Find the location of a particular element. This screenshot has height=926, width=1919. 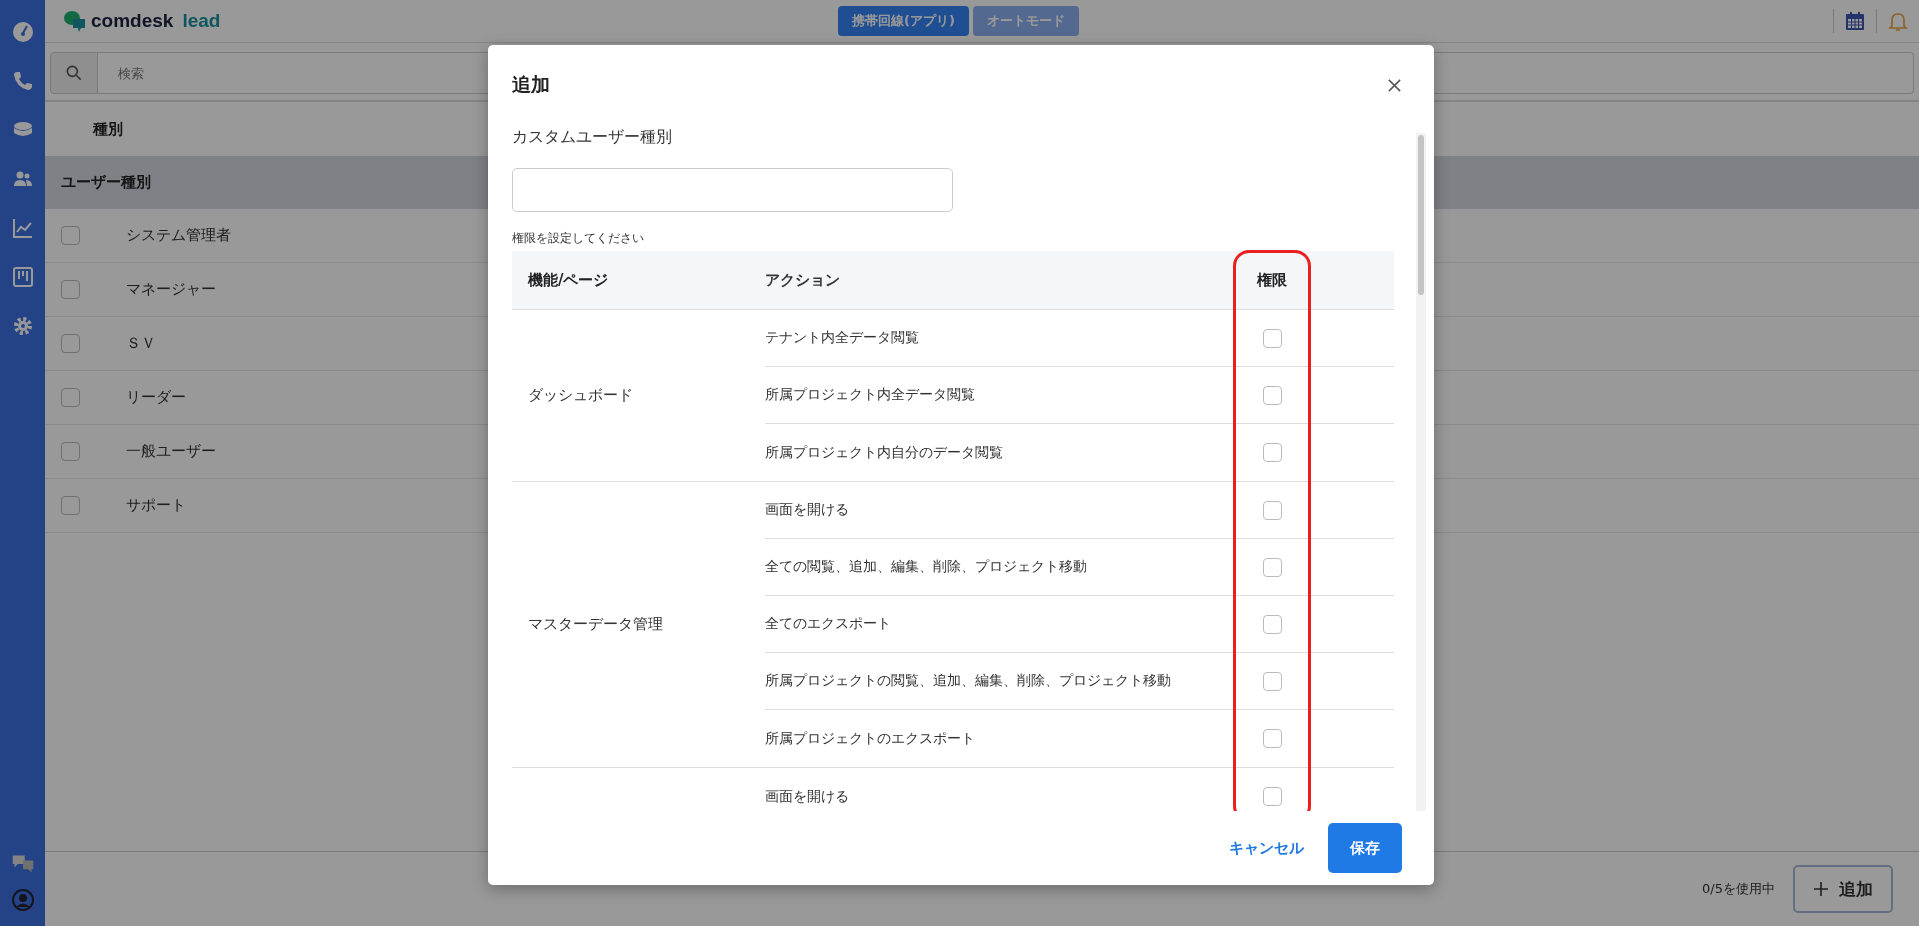

user-type-name: システム管理者 is located at coordinates (178, 235).